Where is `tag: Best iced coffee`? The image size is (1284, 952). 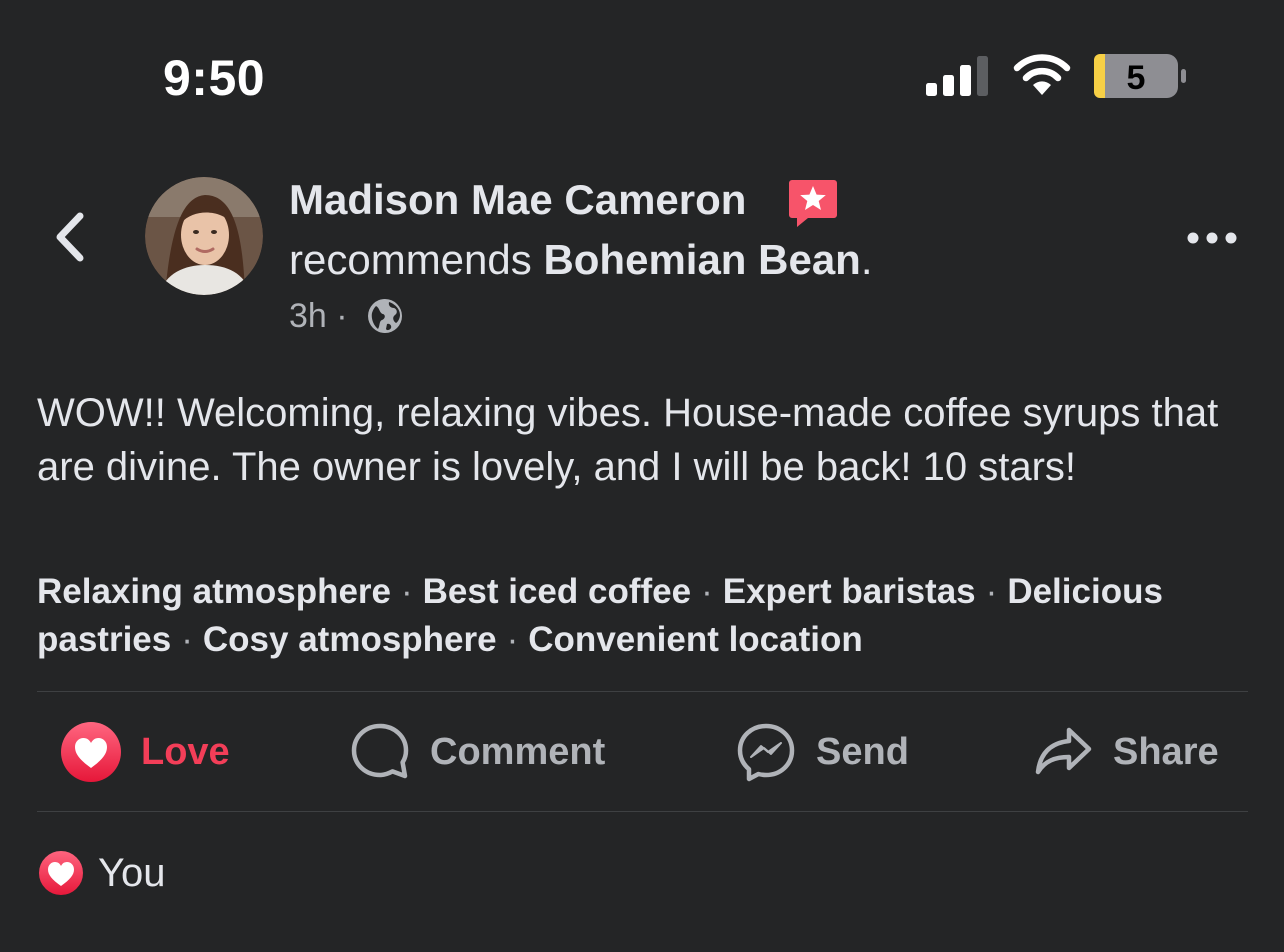
tag: Best iced coffee is located at coordinates (557, 591).